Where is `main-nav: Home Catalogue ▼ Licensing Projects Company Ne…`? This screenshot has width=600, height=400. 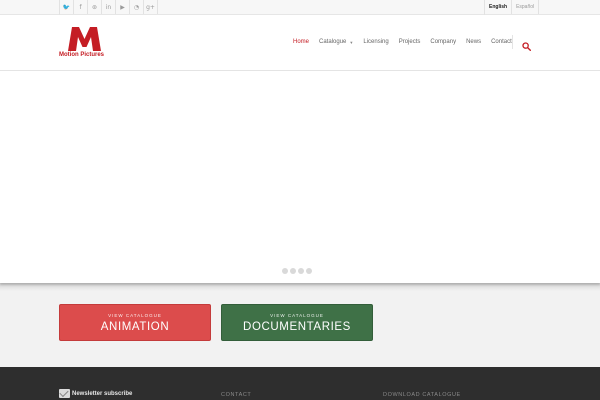 main-nav: Home Catalogue ▼ Licensing Projects Company Ne… is located at coordinates (402, 42).